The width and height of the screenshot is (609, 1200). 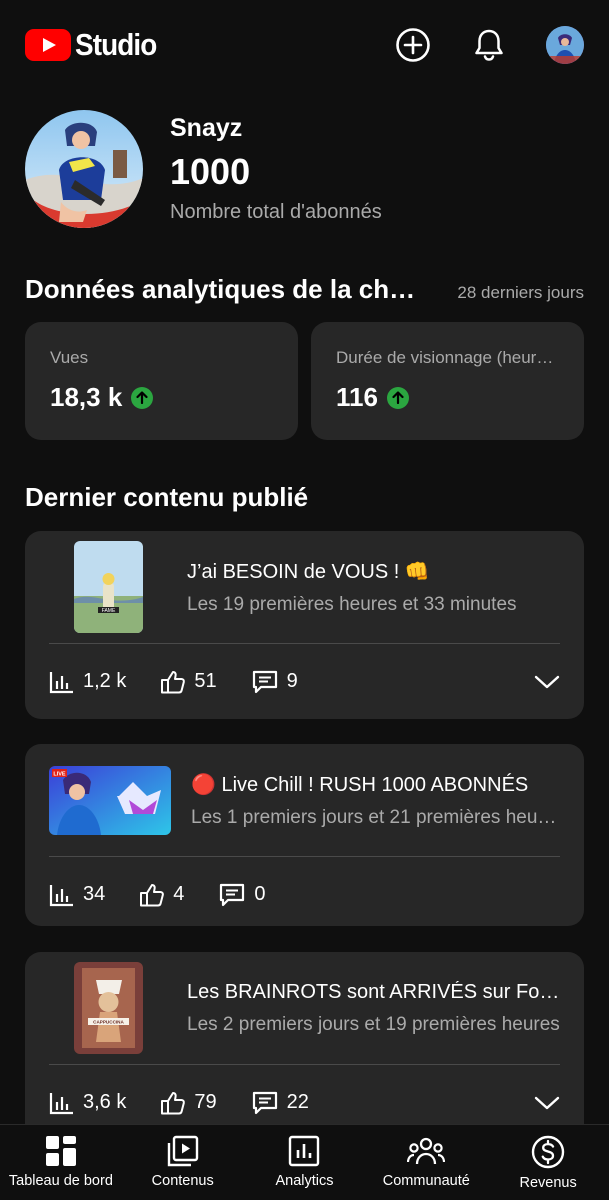 What do you see at coordinates (60, 1151) in the screenshot?
I see `dashboard-icon` at bounding box center [60, 1151].